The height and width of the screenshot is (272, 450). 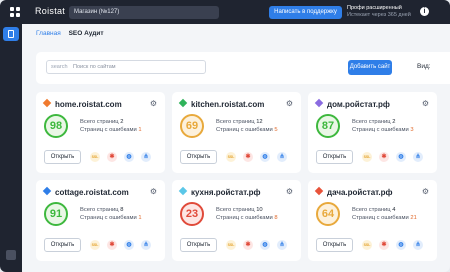 What do you see at coordinates (11, 34) in the screenshot?
I see `sidebar-item-seo-audit` at bounding box center [11, 34].